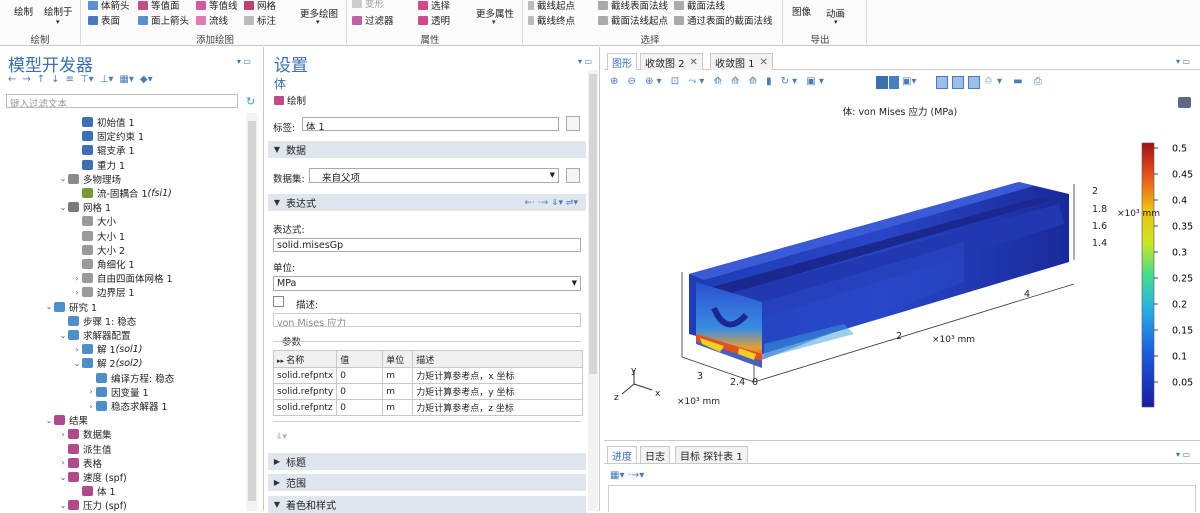 This screenshot has height=513, width=1200. What do you see at coordinates (217, 6) in the screenshot?
I see `isoline-button: 等值线` at bounding box center [217, 6].